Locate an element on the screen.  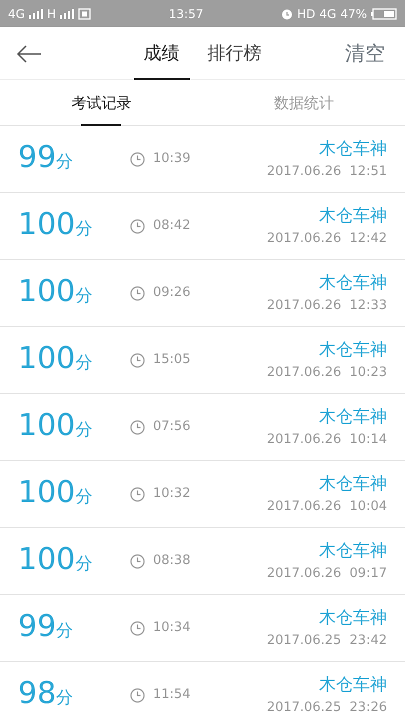
date-time: 2017.06.26 12:51 is located at coordinates (326, 172).